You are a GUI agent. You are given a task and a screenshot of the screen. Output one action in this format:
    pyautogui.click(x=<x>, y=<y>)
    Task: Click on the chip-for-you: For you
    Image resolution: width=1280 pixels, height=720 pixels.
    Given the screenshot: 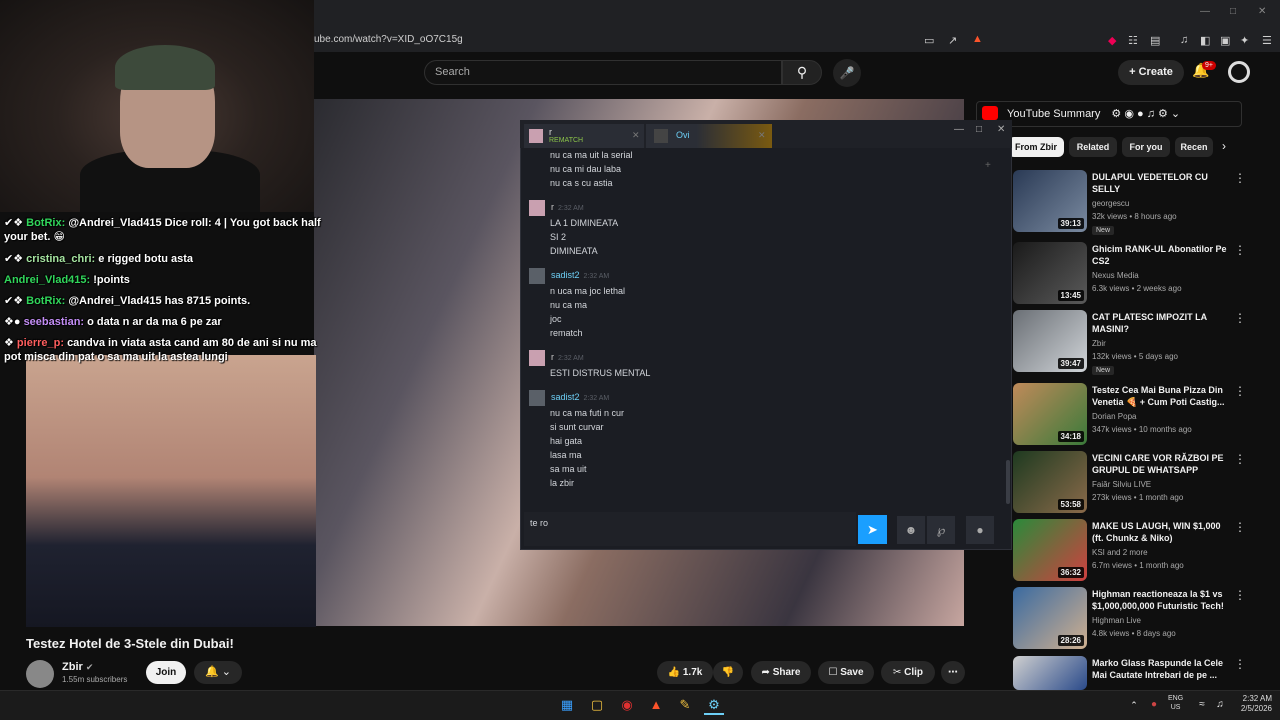 What is the action you would take?
    pyautogui.click(x=1146, y=147)
    